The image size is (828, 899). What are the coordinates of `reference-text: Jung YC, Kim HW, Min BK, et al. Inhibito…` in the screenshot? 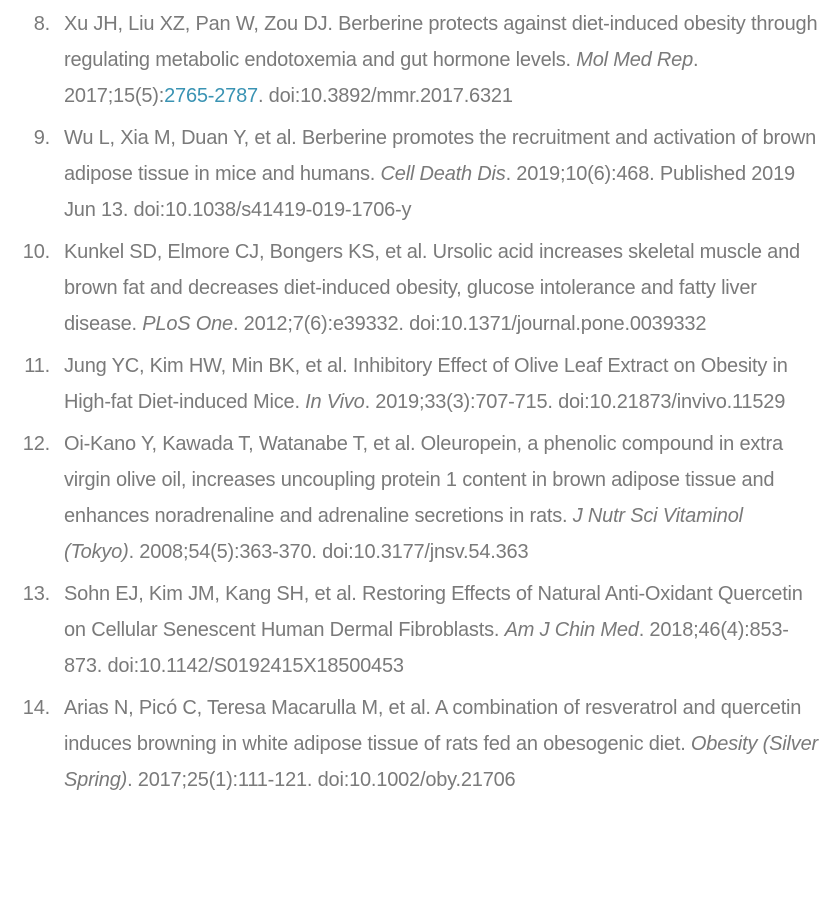 It's located at (441, 384).